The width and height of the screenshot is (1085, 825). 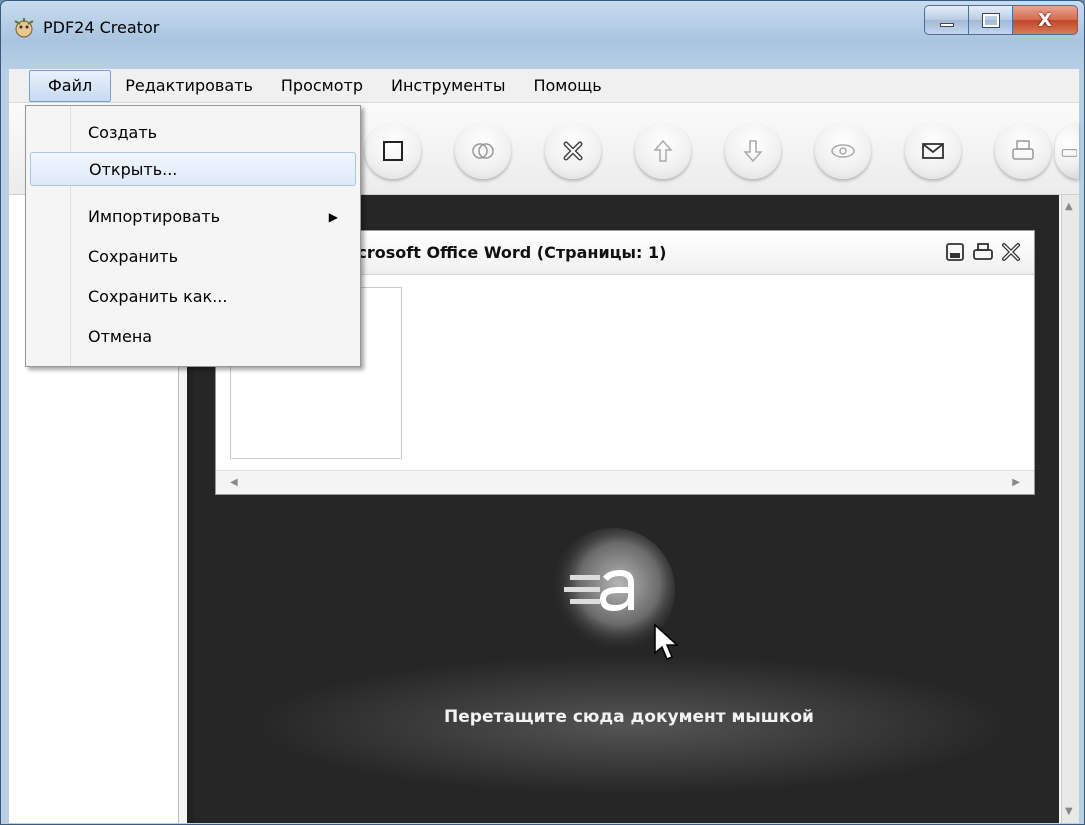 I want to click on merge-icon, so click(x=483, y=151).